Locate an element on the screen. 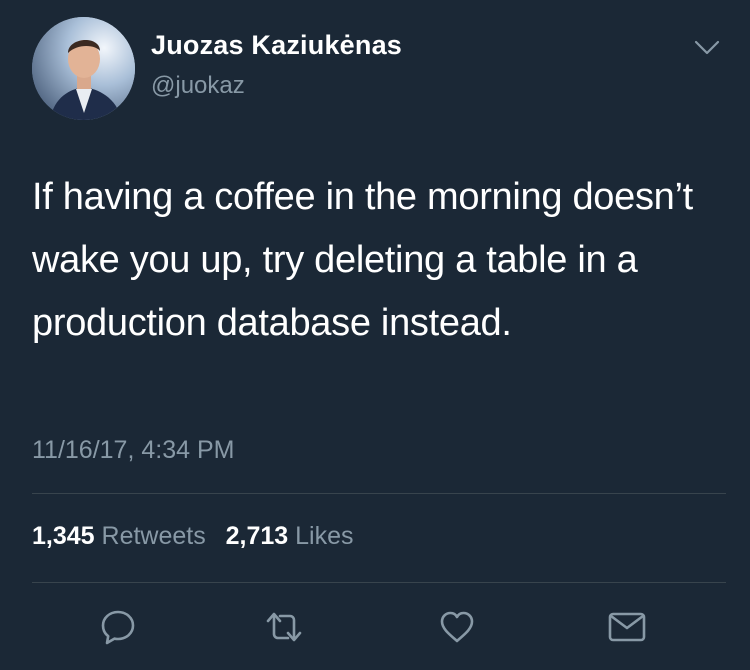 This screenshot has height=670, width=750. retweet-button is located at coordinates (284, 627).